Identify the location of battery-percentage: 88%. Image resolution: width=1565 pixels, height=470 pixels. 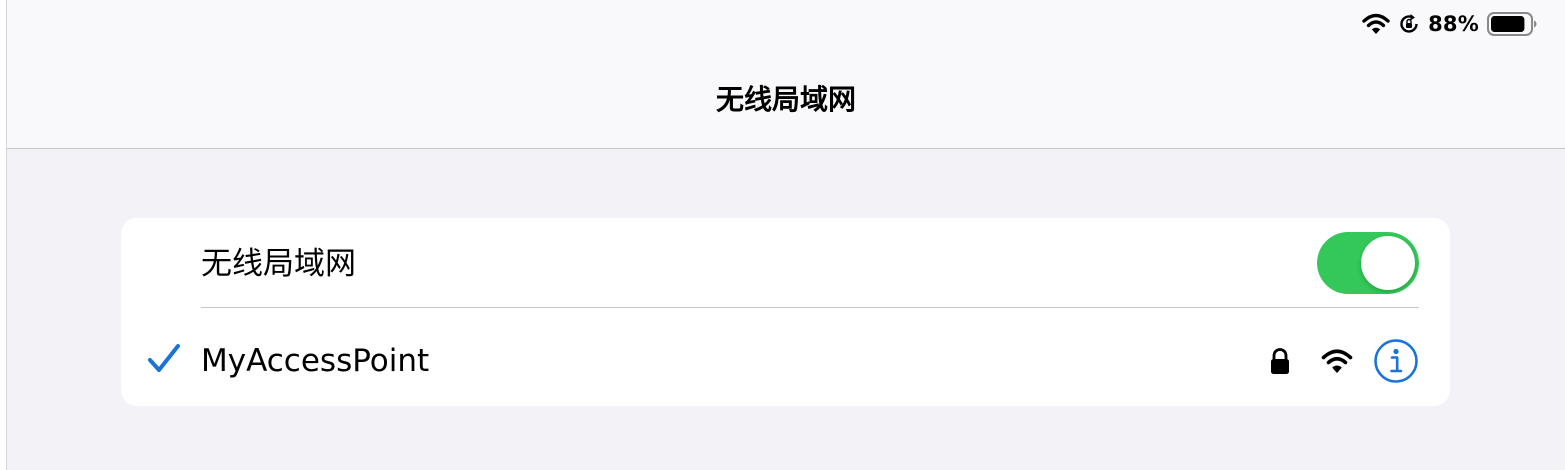
(1453, 24).